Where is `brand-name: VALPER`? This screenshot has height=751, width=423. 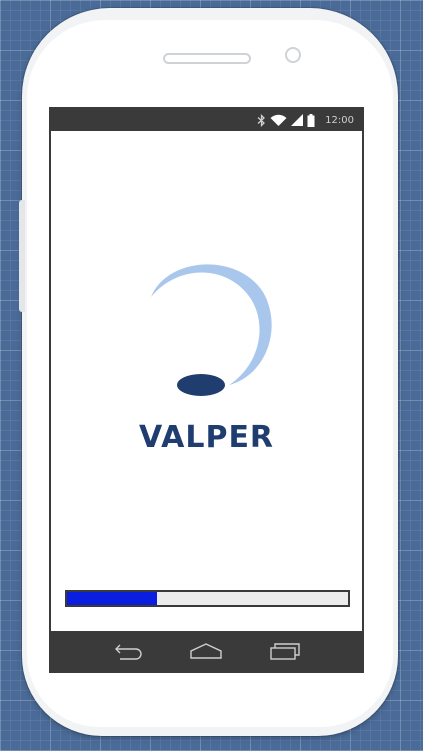
brand-name: VALPER is located at coordinates (206, 437).